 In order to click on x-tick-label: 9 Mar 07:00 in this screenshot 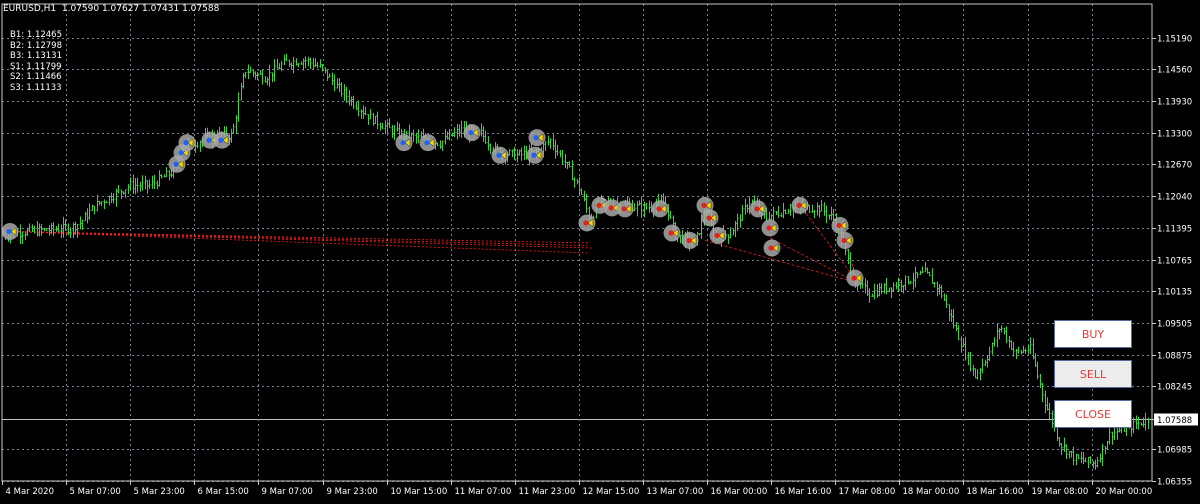, I will do `click(287, 492)`.